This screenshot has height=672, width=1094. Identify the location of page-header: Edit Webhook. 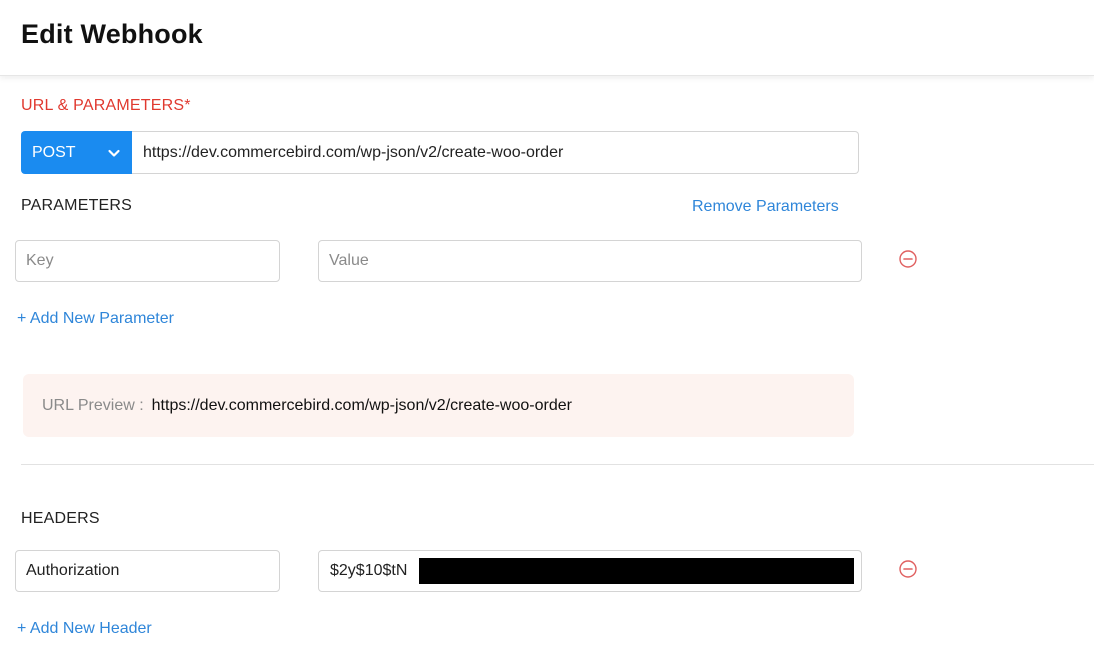
(547, 38).